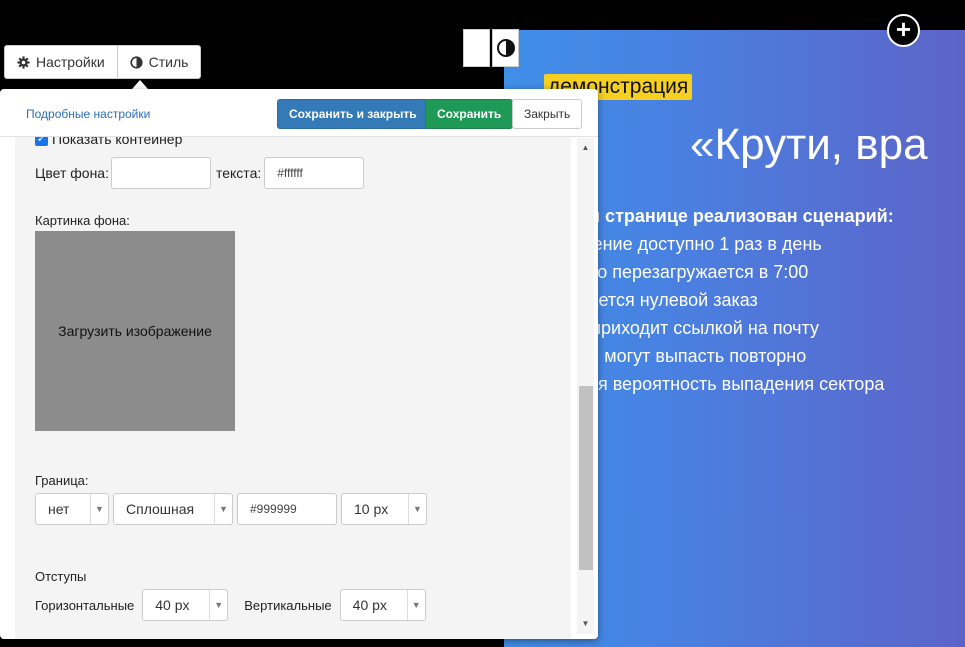 The image size is (965, 647). What do you see at coordinates (160, 173) in the screenshot?
I see `bg-color-input` at bounding box center [160, 173].